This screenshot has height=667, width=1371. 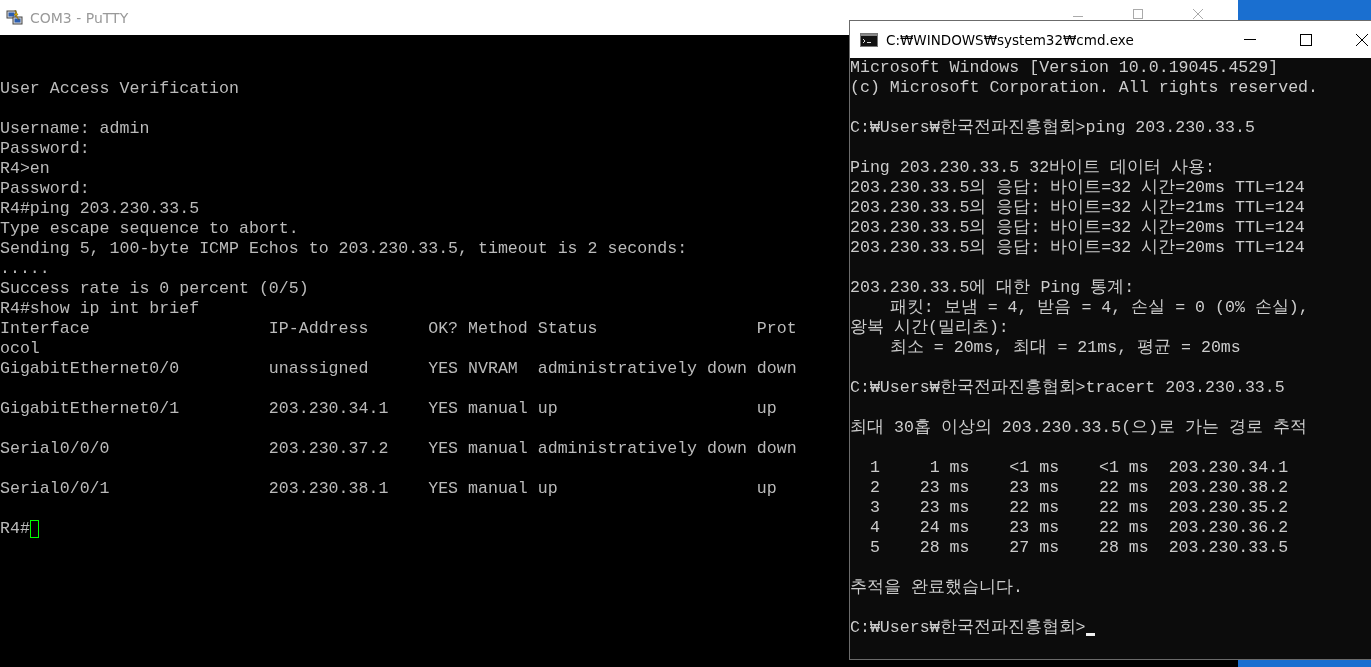 What do you see at coordinates (398, 329) in the screenshot?
I see `terminal-line: Interface IP-Address OK? Method Status Prot` at bounding box center [398, 329].